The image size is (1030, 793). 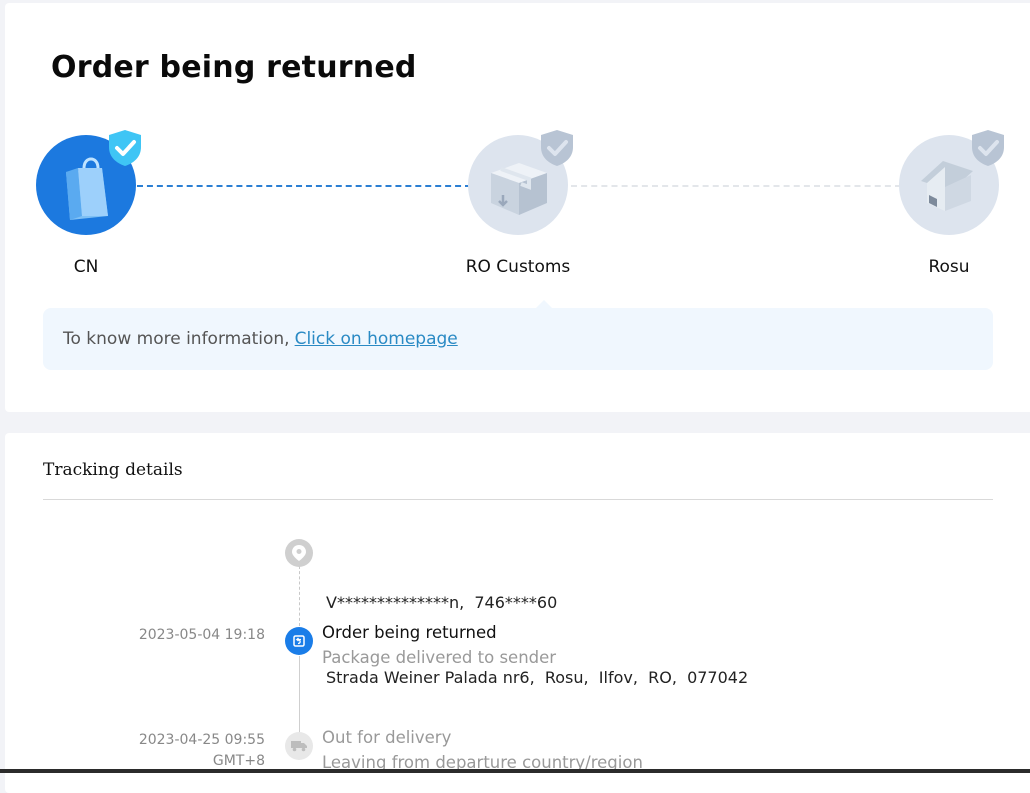 What do you see at coordinates (299, 553) in the screenshot?
I see `location-pin-icon` at bounding box center [299, 553].